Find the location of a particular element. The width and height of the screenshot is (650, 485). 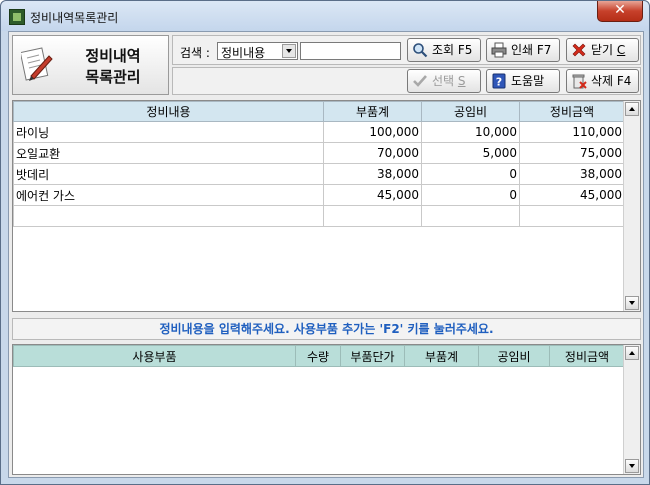

page-title-line2: 목록관리 is located at coordinates (113, 77).